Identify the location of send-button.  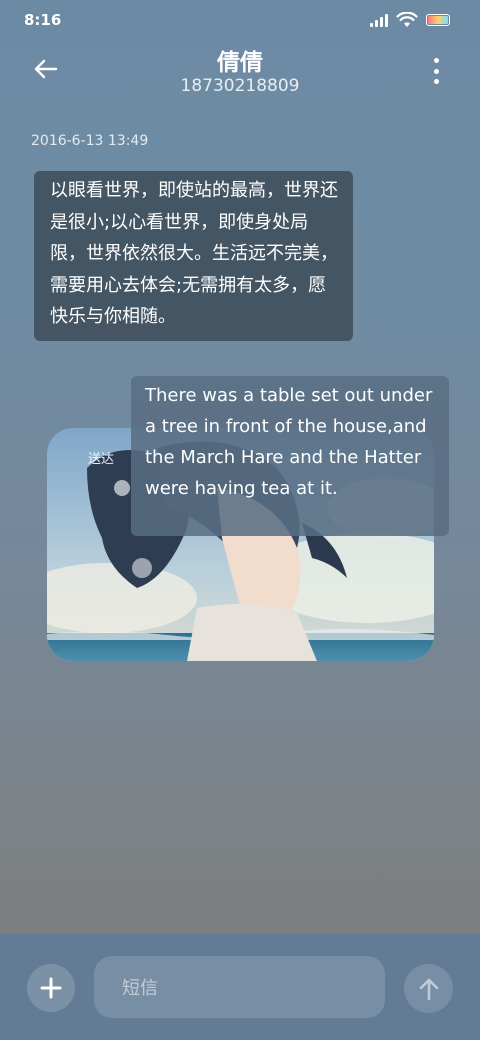
(428, 988).